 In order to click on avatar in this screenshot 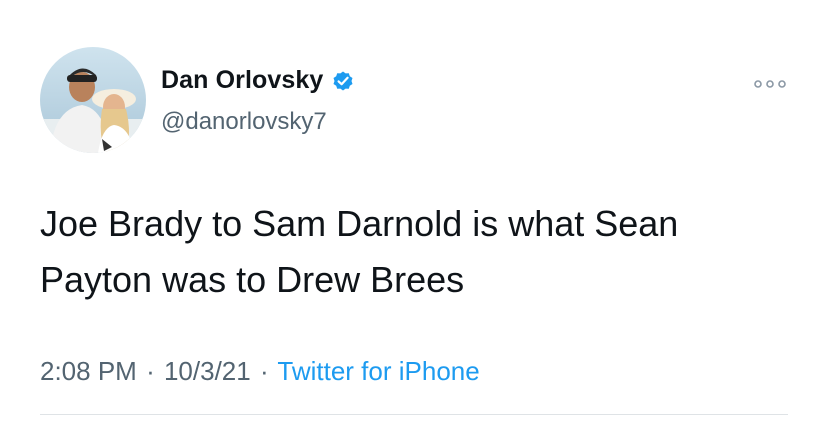, I will do `click(93, 100)`.